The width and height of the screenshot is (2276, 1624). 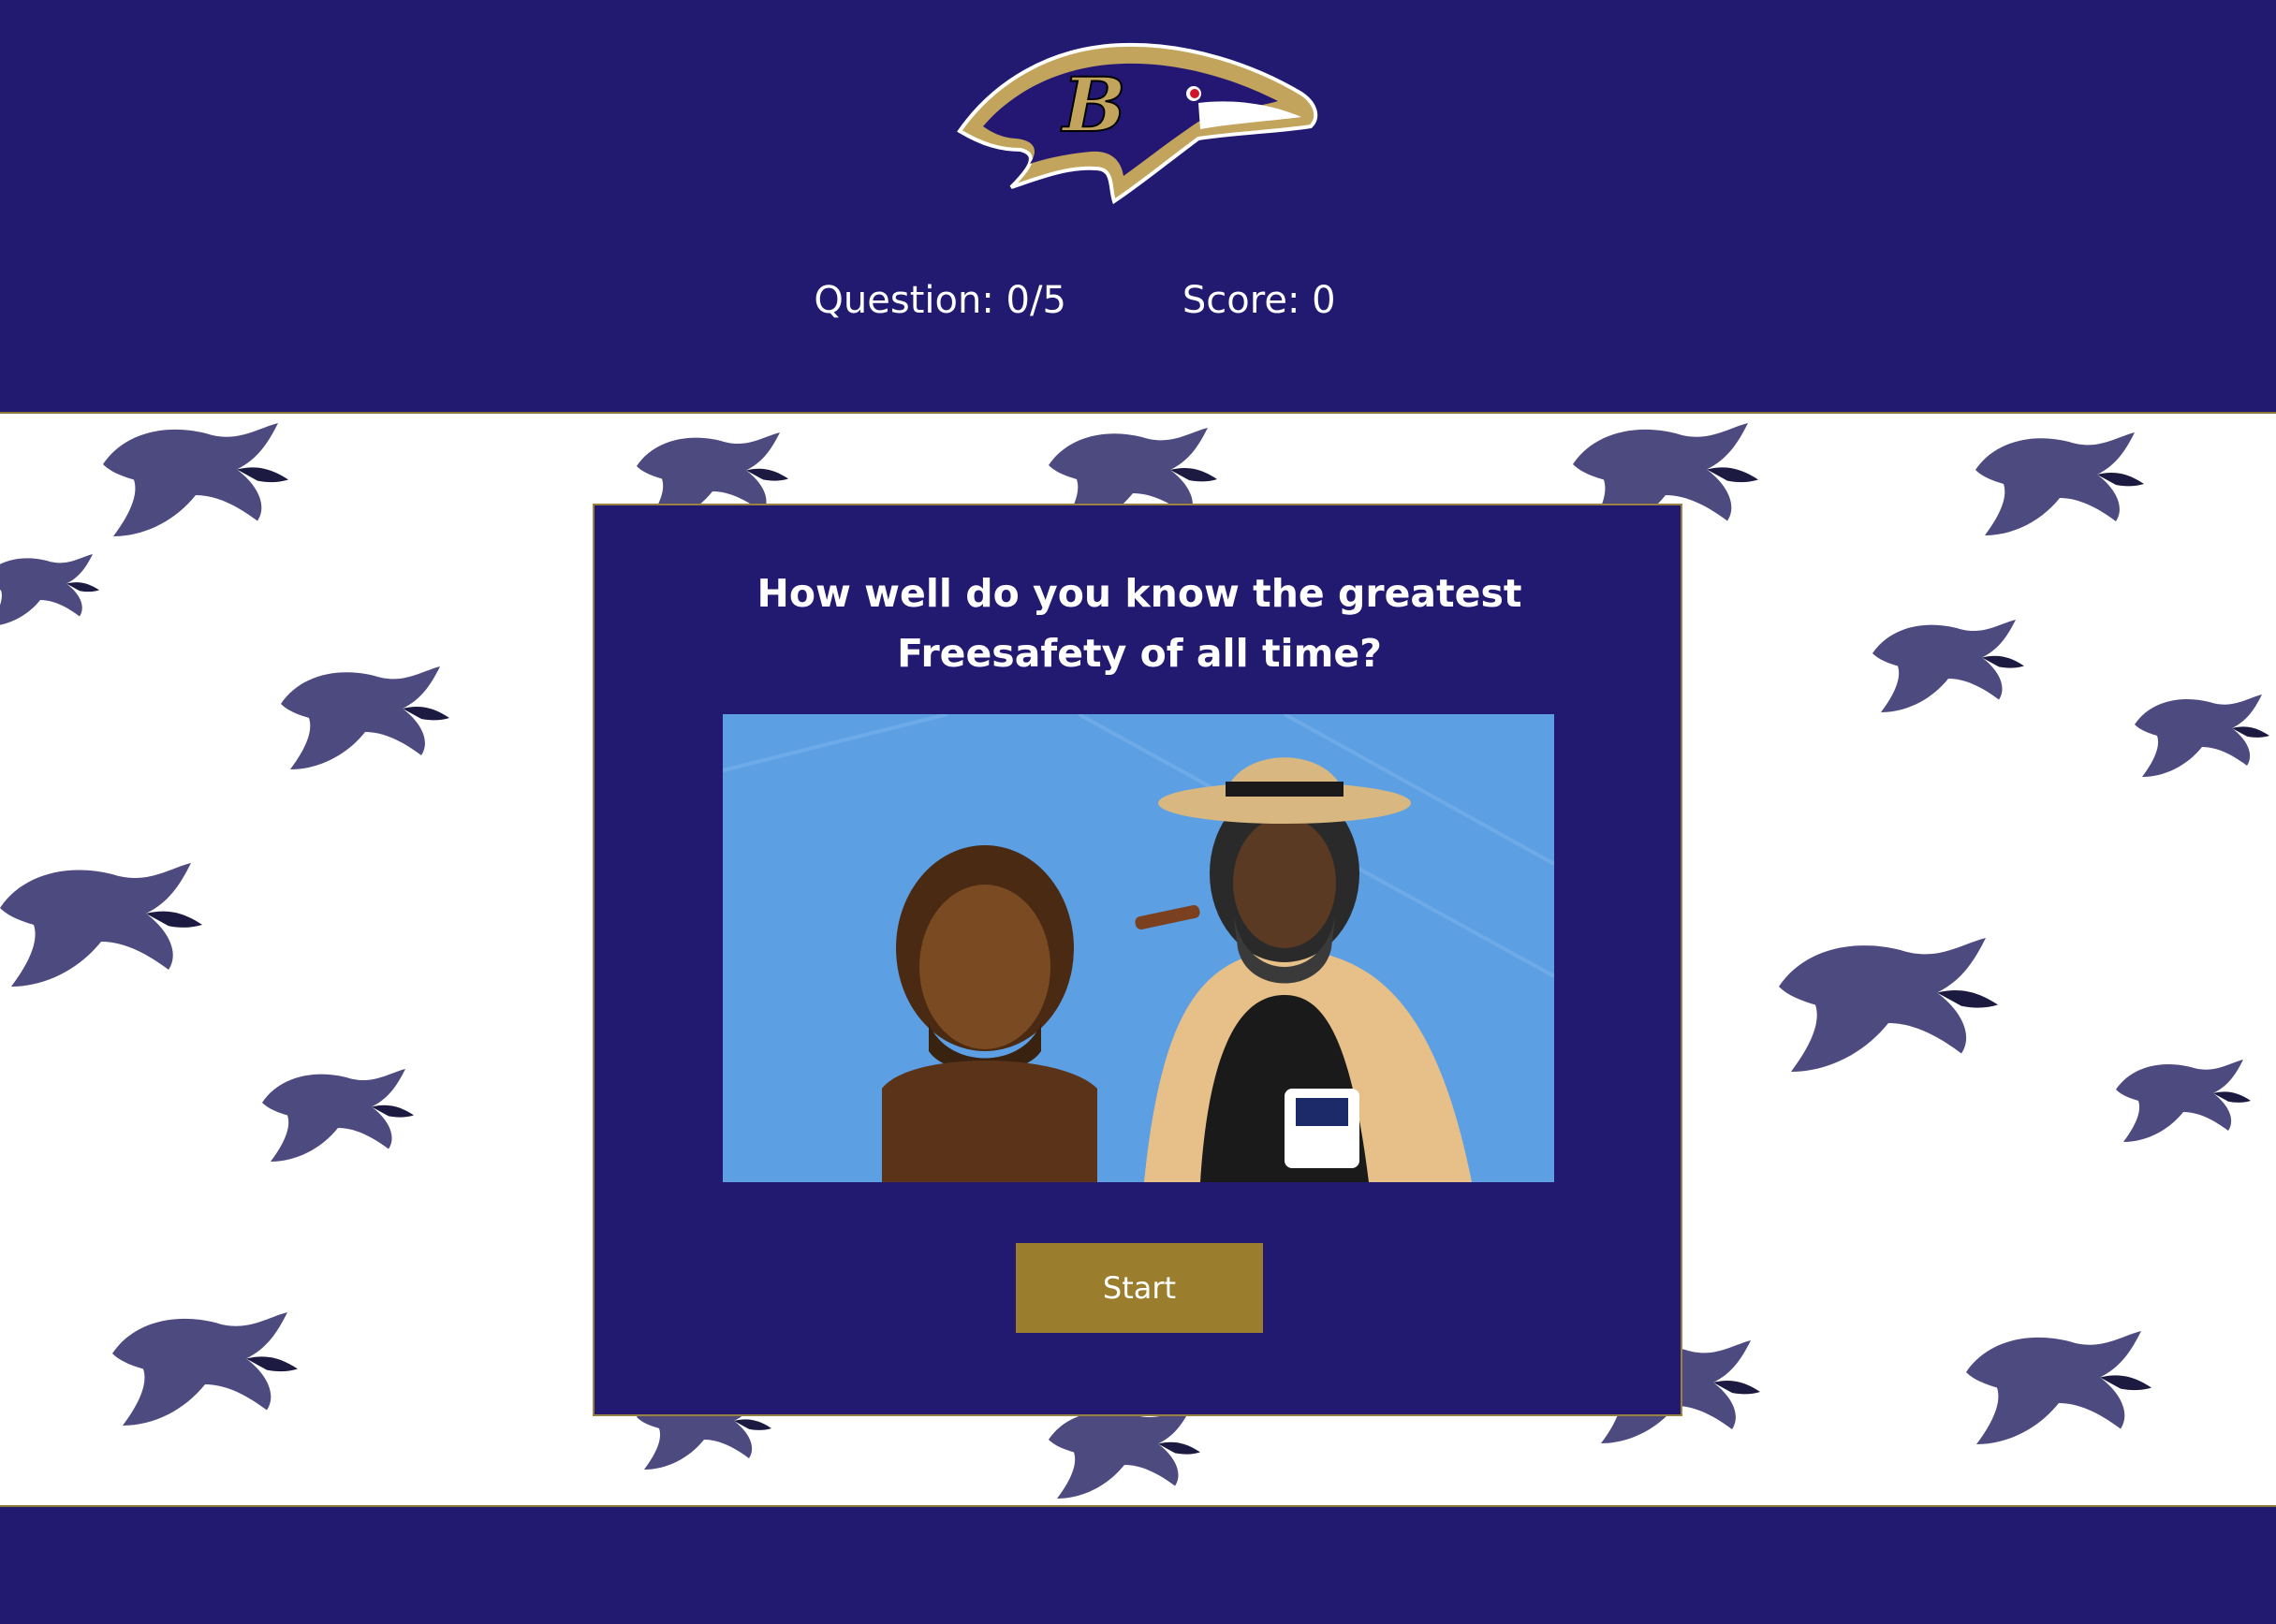 I want to click on photo-illustration, so click(x=1138, y=948).